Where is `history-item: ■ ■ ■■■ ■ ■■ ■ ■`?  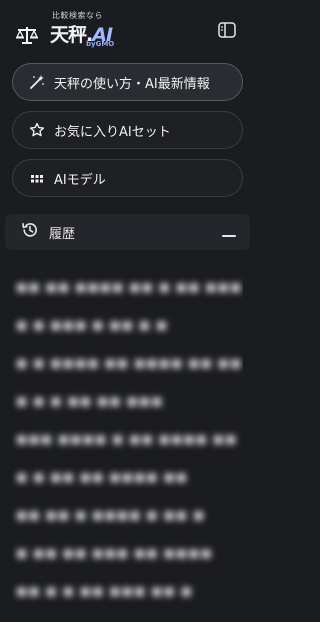 history-item: ■ ■ ■■■ ■ ■■ ■ ■ is located at coordinates (127, 322).